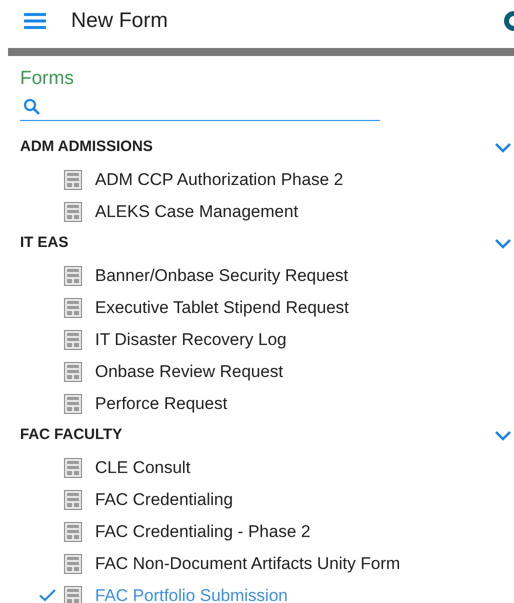 The image size is (514, 603). Describe the element at coordinates (257, 308) in the screenshot. I see `form-item: Executive Tablet Stipend Request` at that location.